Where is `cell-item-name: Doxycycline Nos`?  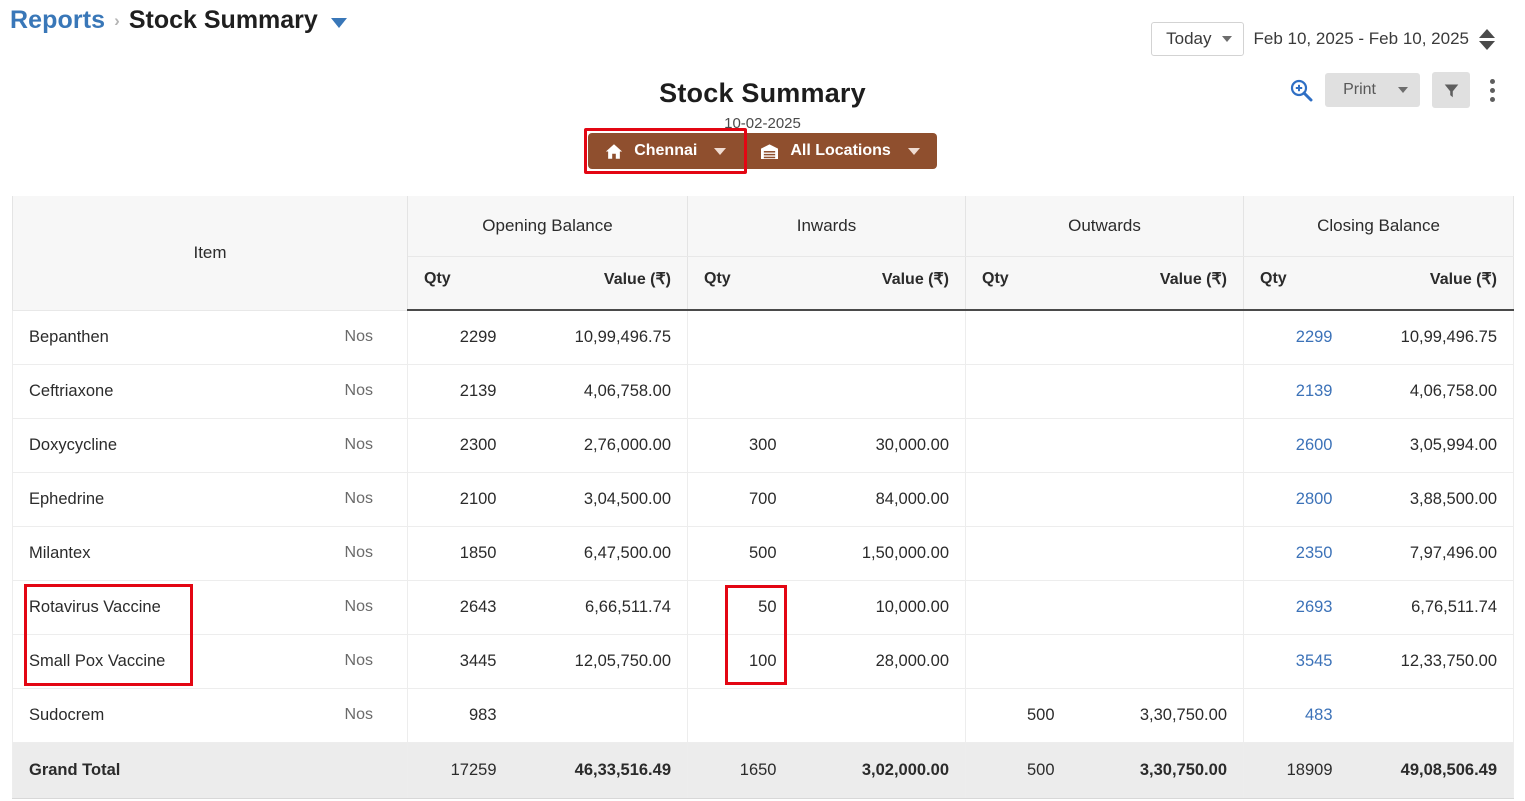 cell-item-name: Doxycycline Nos is located at coordinates (210, 445).